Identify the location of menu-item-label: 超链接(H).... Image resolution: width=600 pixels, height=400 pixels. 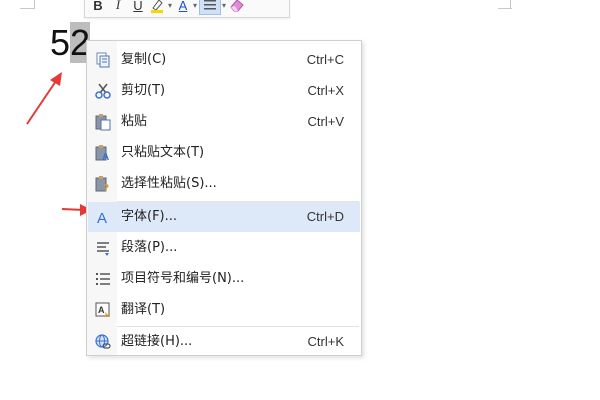
(157, 341).